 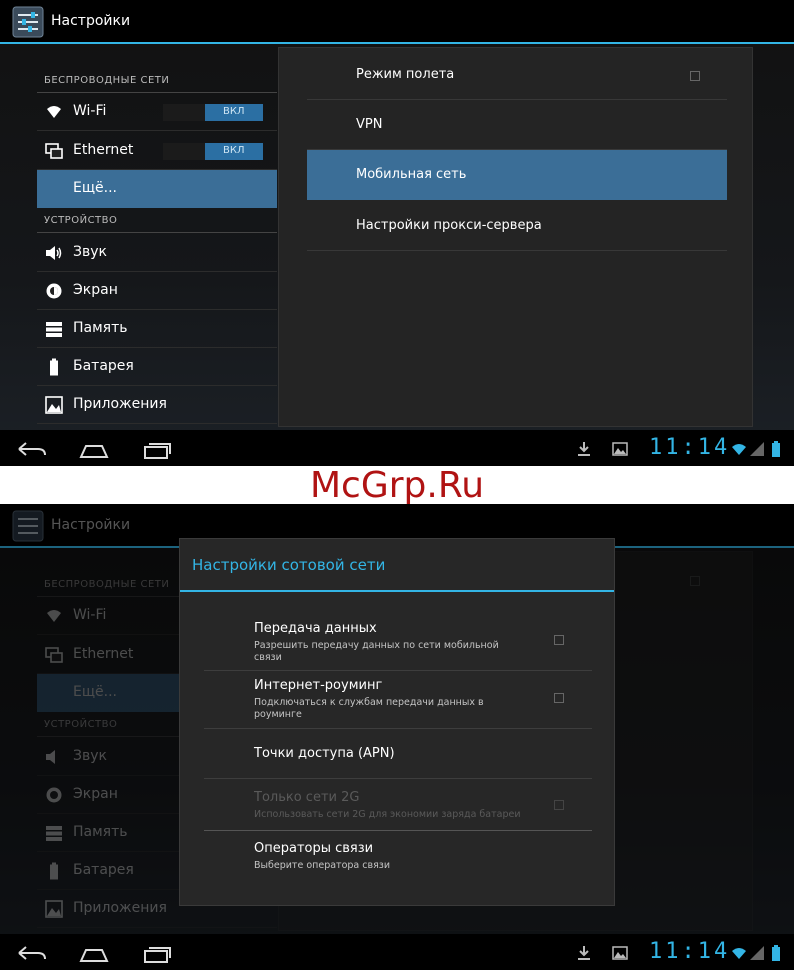 What do you see at coordinates (54, 405) in the screenshot?
I see `apps-icon` at bounding box center [54, 405].